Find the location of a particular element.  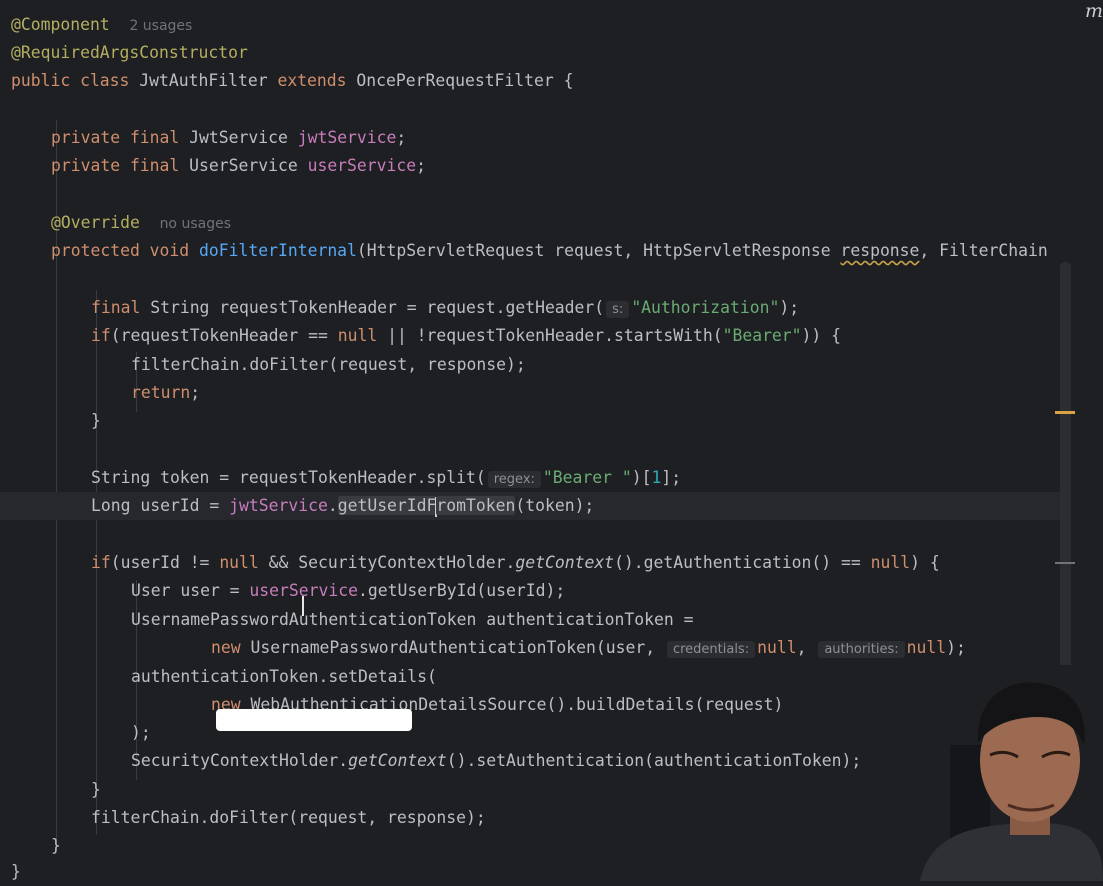

code-token: String token = requestTokenHeader.split( is located at coordinates (288, 477).